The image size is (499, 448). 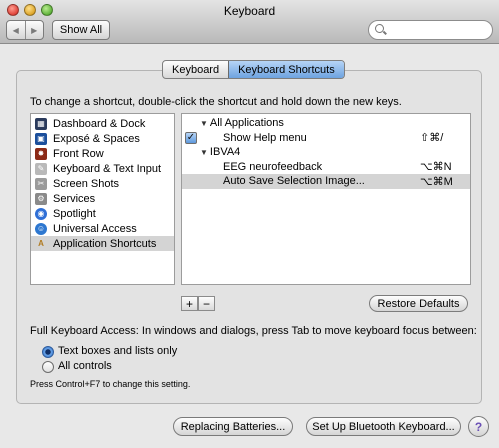 What do you see at coordinates (249, 22) in the screenshot?
I see `window-toolbar: Keyboard ◀ ▶ Show All` at bounding box center [249, 22].